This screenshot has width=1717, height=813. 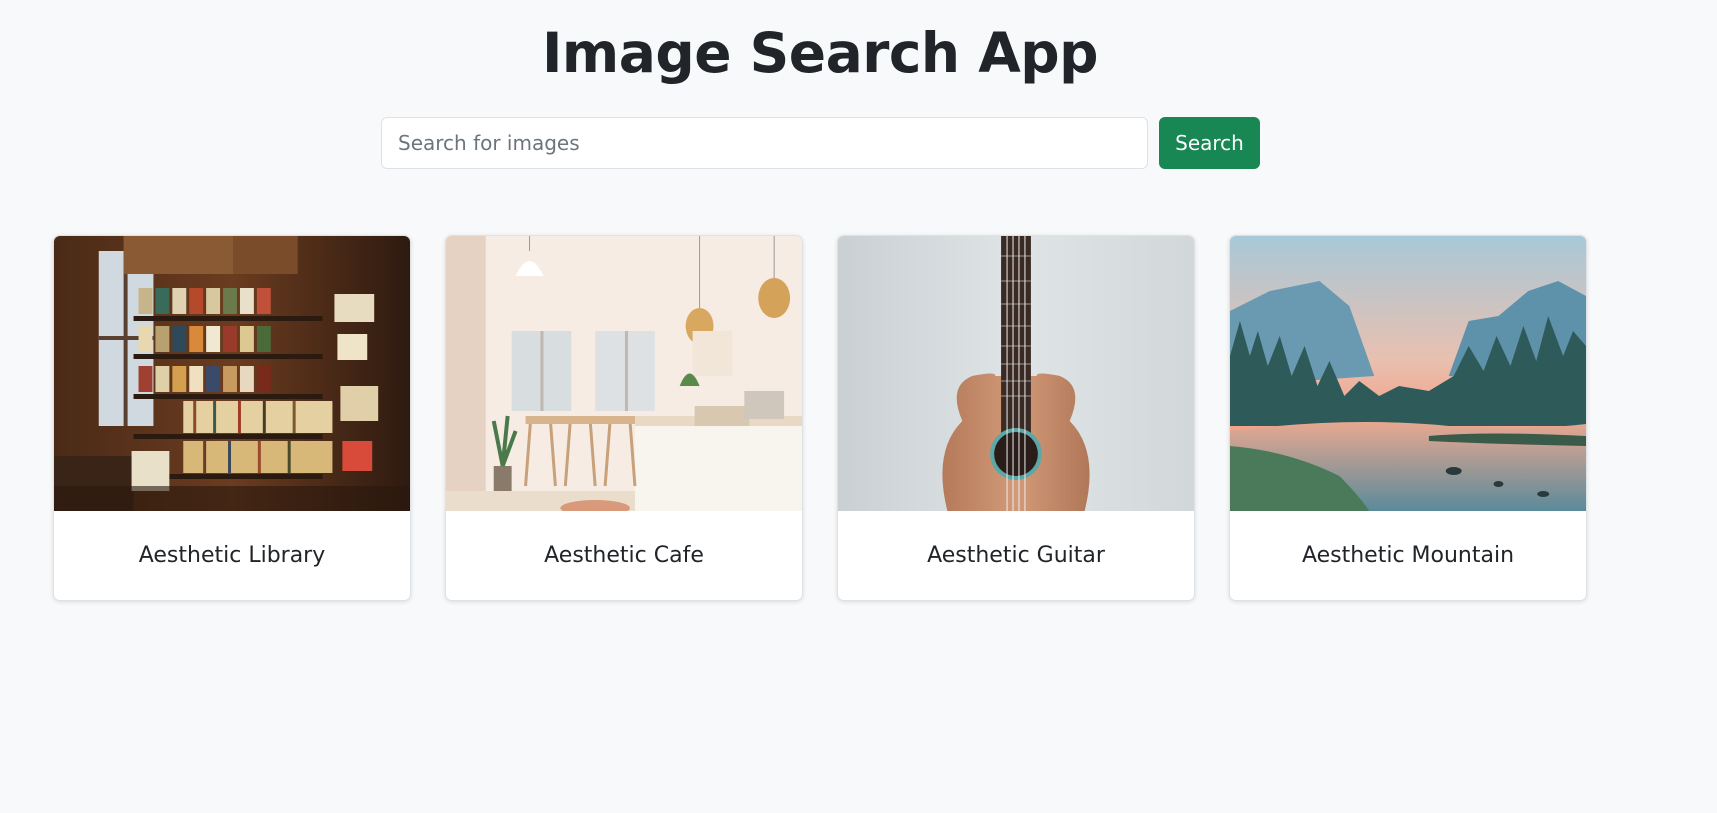 I want to click on search-input, so click(x=764, y=143).